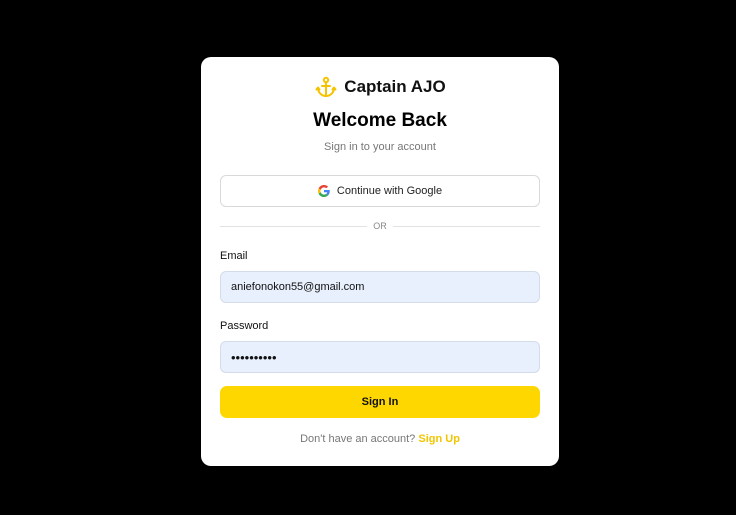 The width and height of the screenshot is (736, 515). I want to click on email-field: aniefonokon55@gmail.com, so click(380, 287).